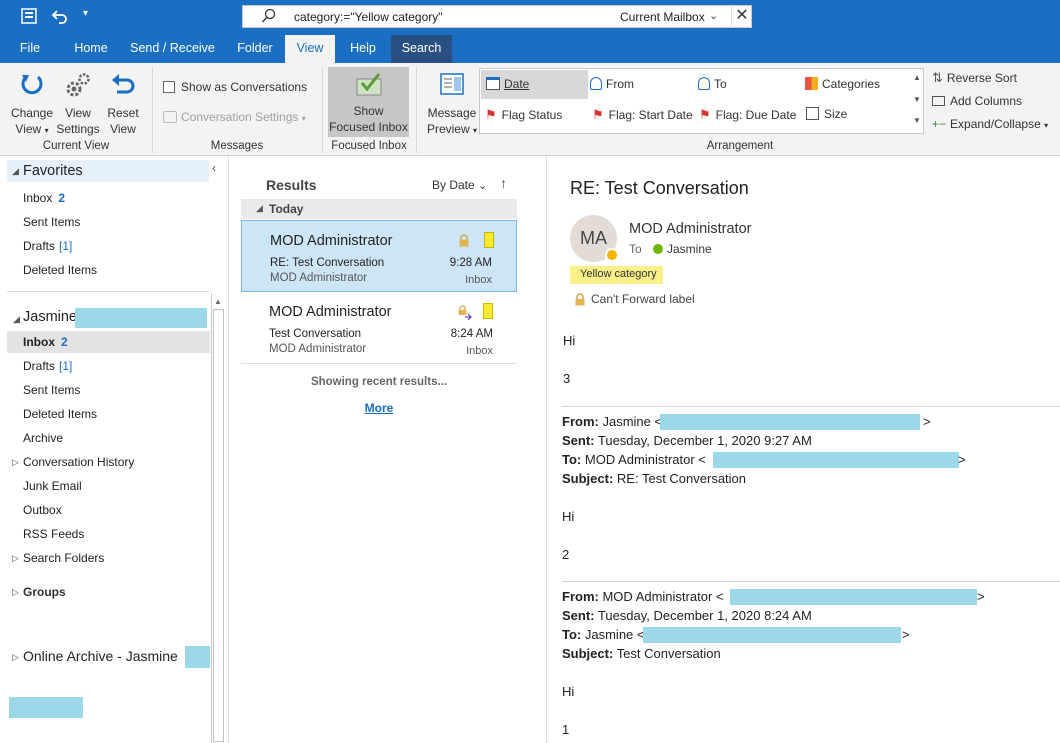 This screenshot has height=743, width=1060. I want to click on category-badge: Yellow category, so click(616, 275).